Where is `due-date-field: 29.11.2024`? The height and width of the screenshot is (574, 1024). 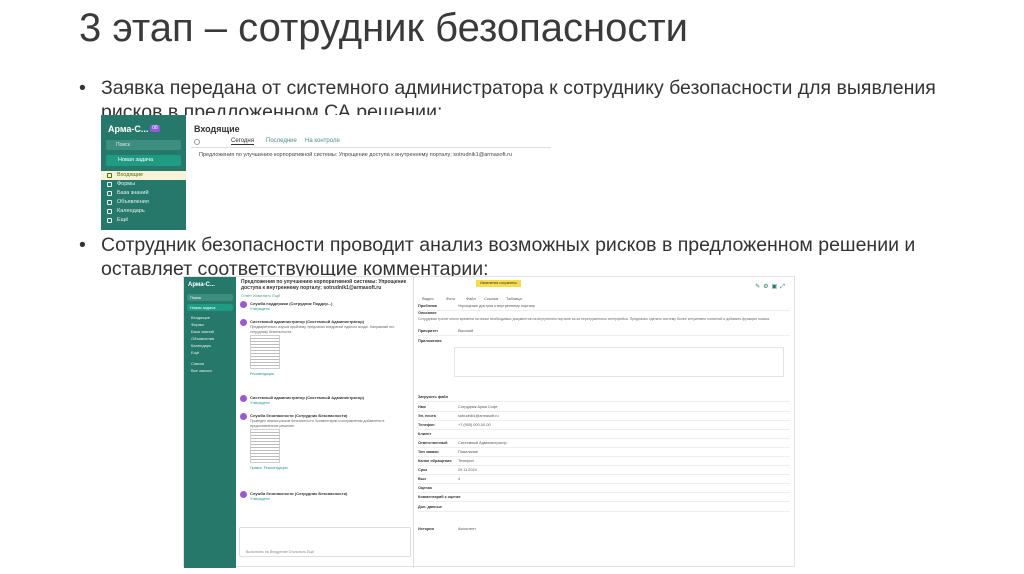
due-date-field: 29.11.2024 is located at coordinates (467, 470).